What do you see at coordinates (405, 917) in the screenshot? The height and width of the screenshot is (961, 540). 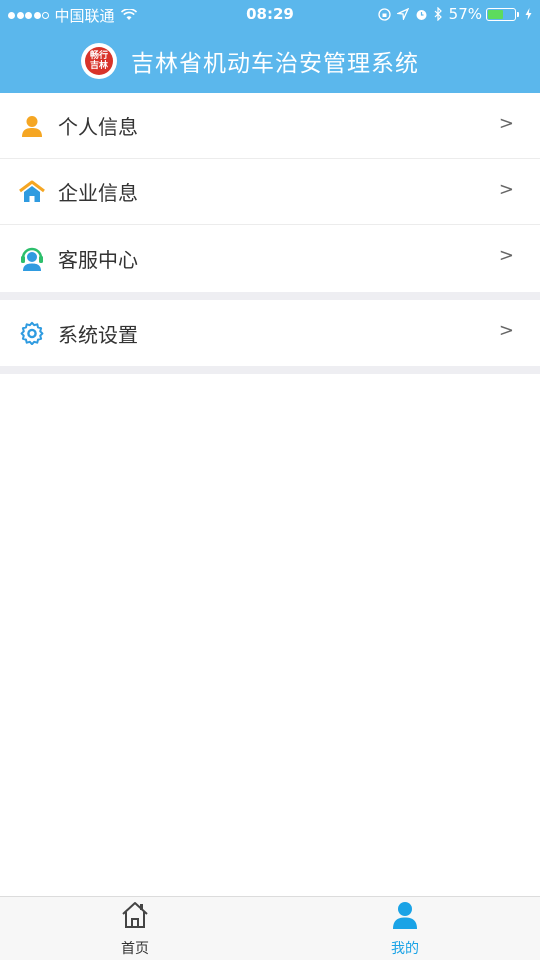 I see `user-icon` at bounding box center [405, 917].